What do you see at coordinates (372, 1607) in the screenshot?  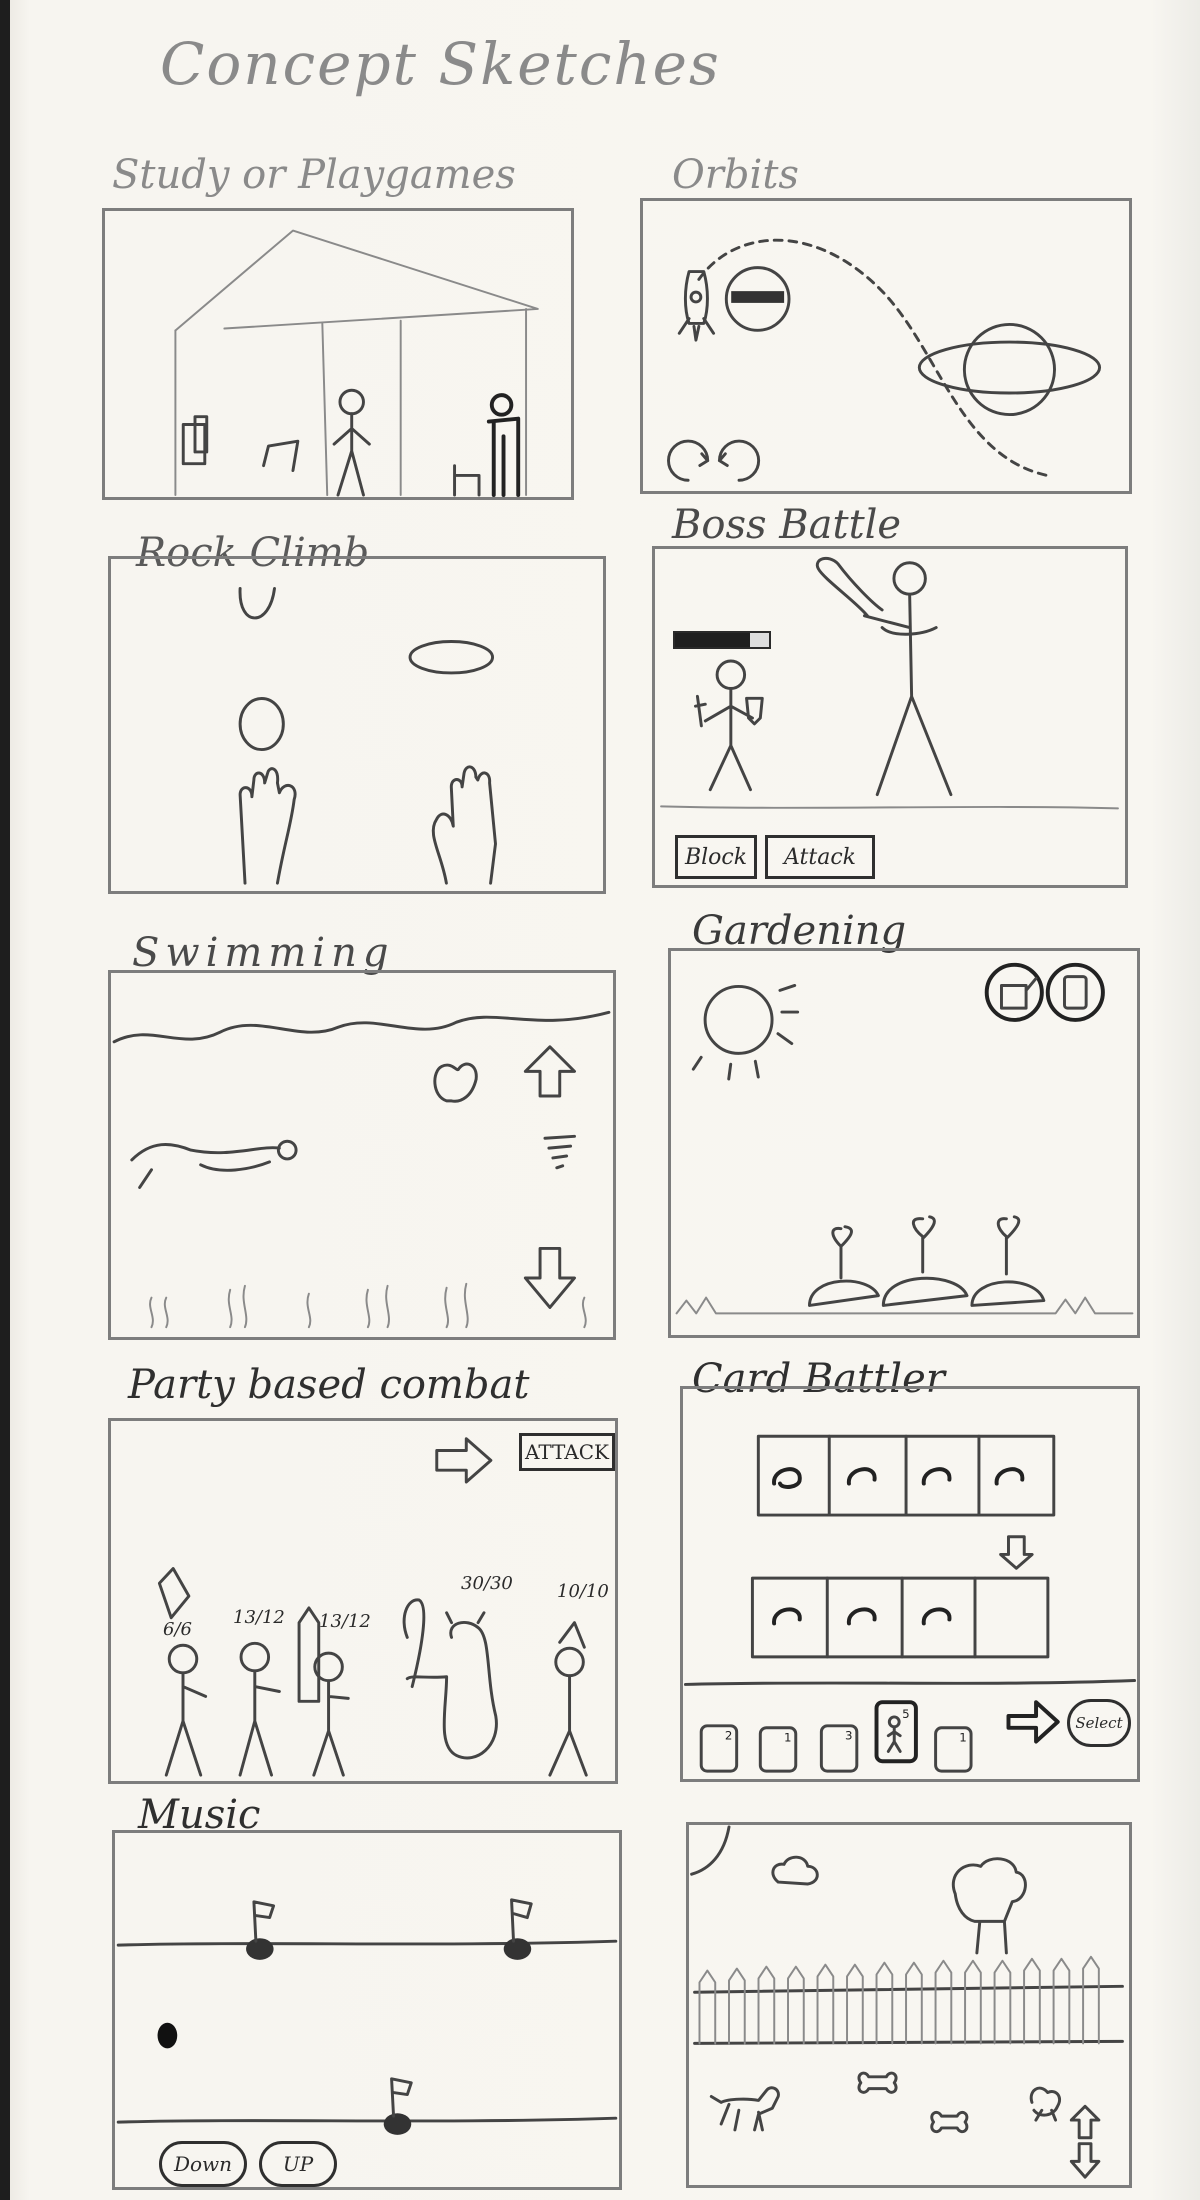 I see `party-combat-scene` at bounding box center [372, 1607].